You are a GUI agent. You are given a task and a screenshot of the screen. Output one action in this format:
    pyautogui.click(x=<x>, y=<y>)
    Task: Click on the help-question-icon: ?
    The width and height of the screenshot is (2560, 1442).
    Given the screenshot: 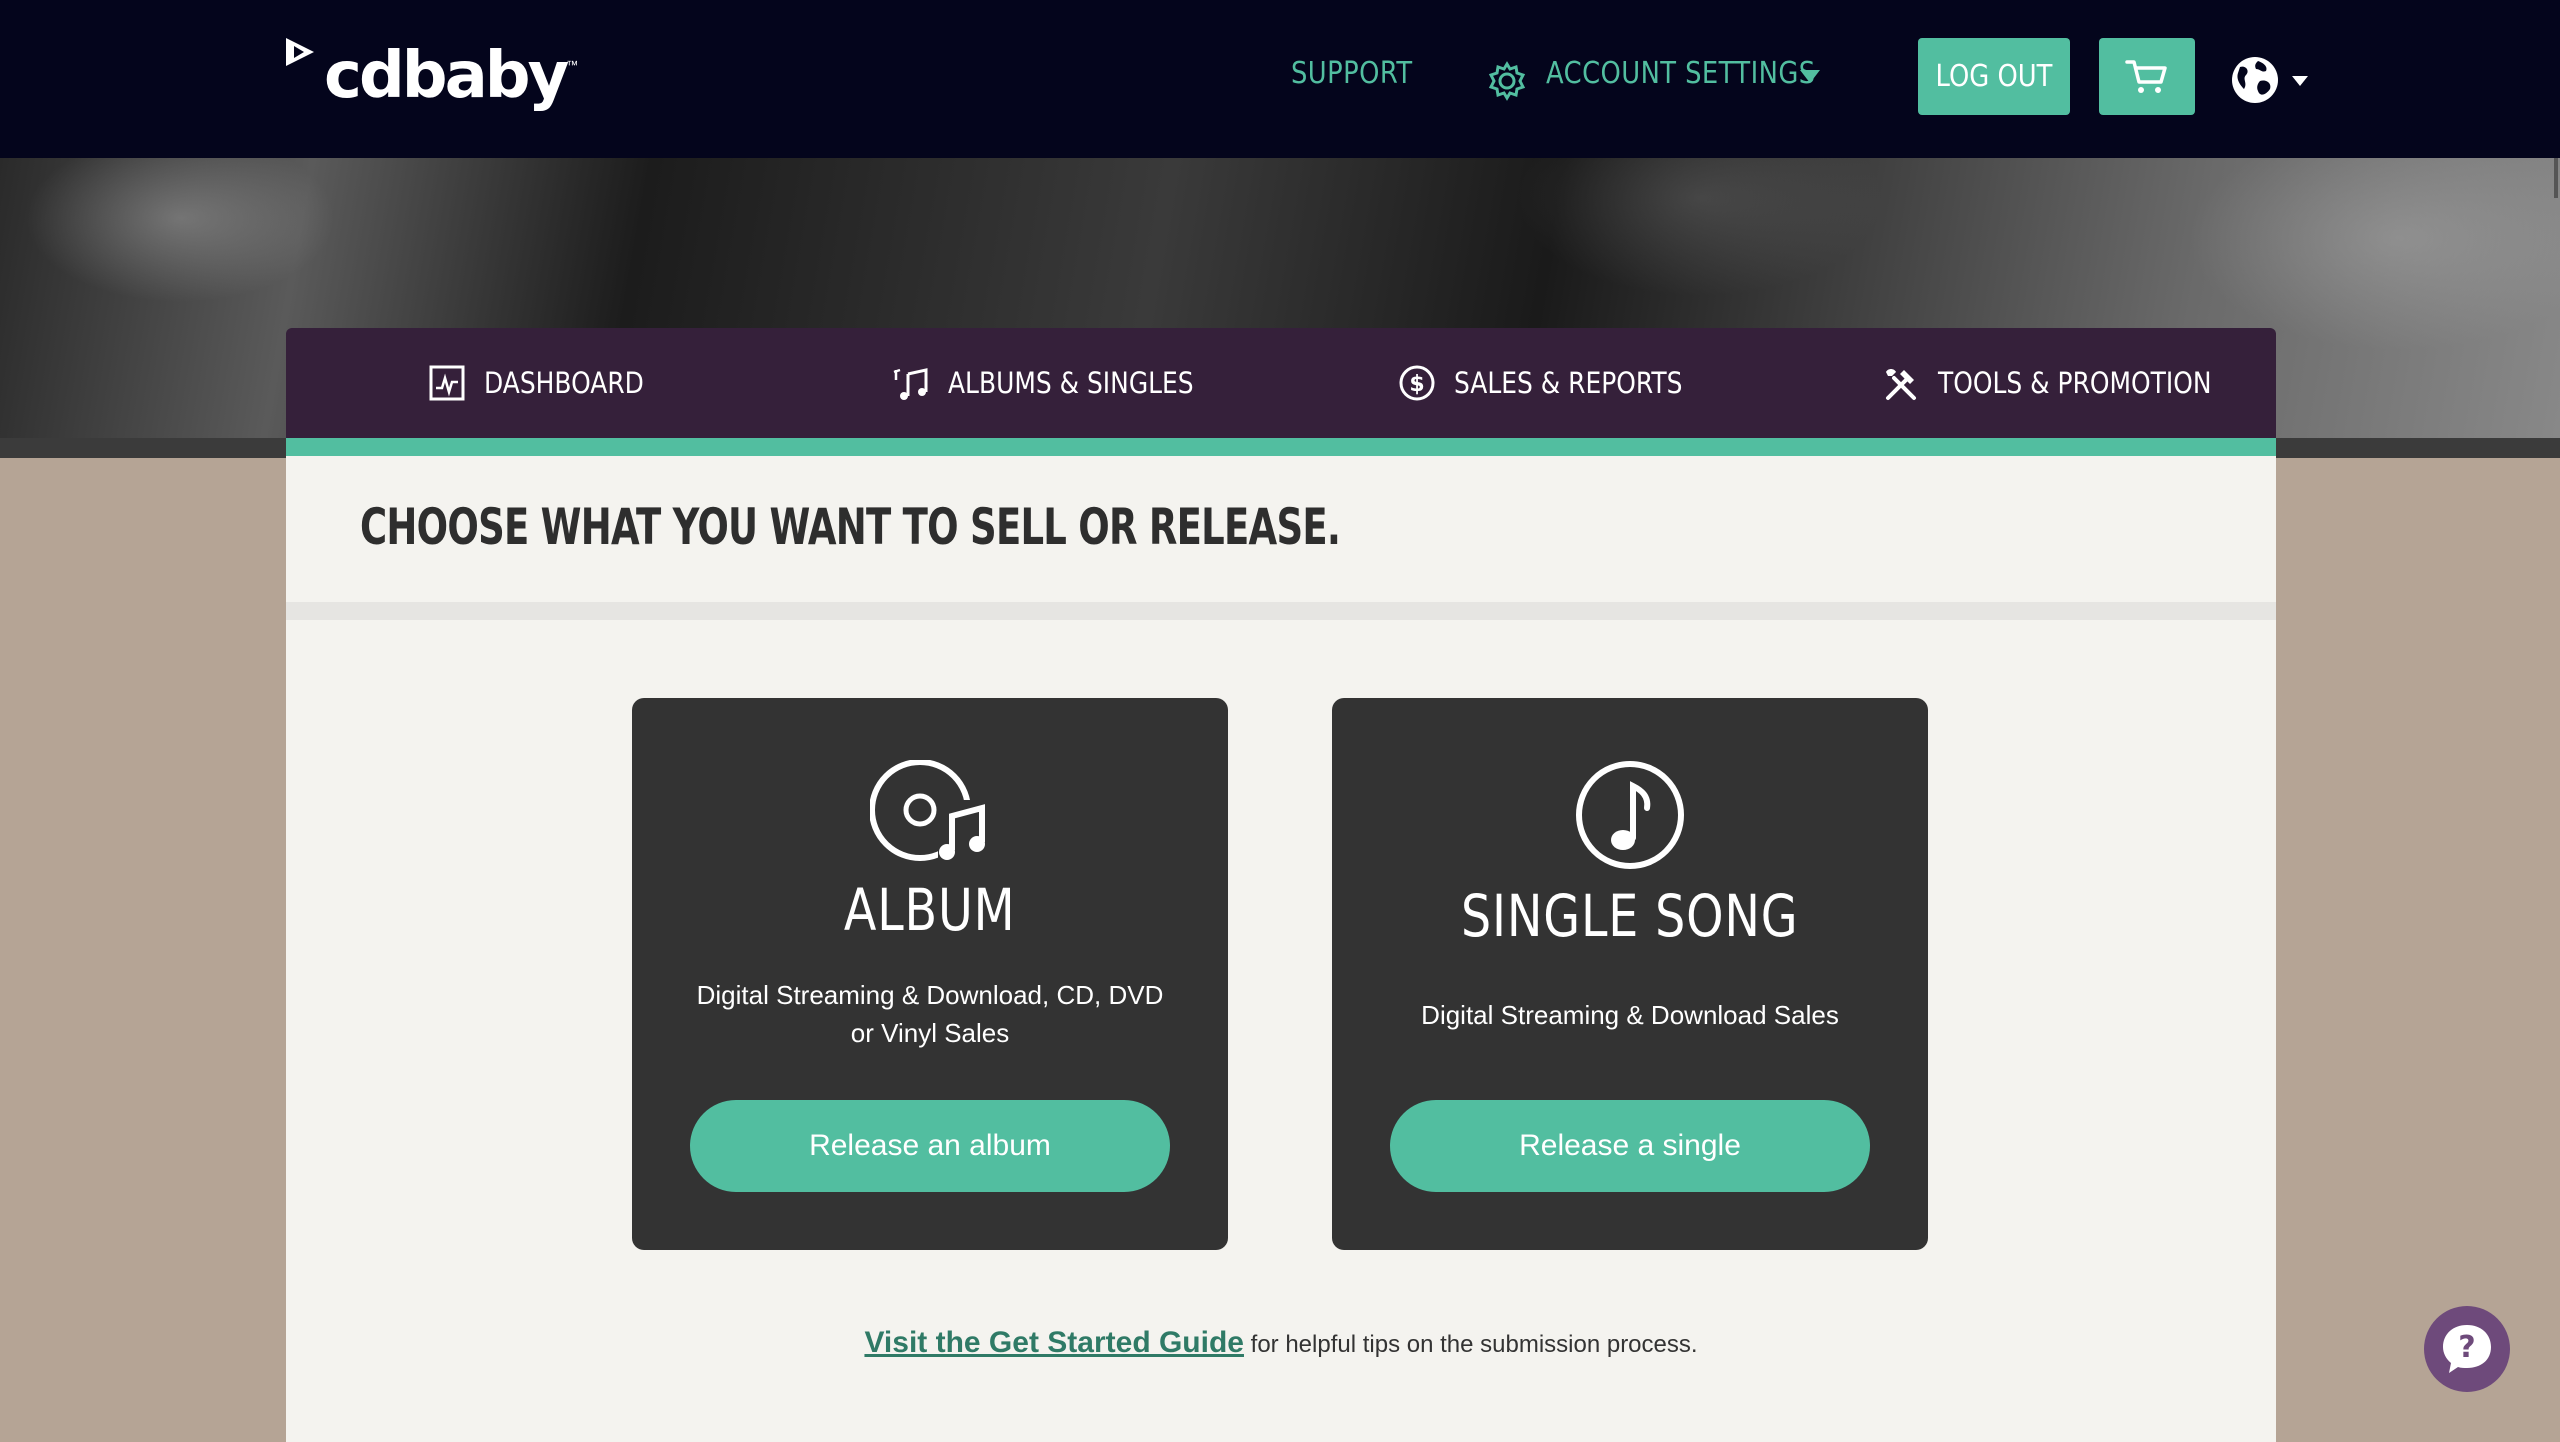 What is the action you would take?
    pyautogui.click(x=2467, y=1349)
    